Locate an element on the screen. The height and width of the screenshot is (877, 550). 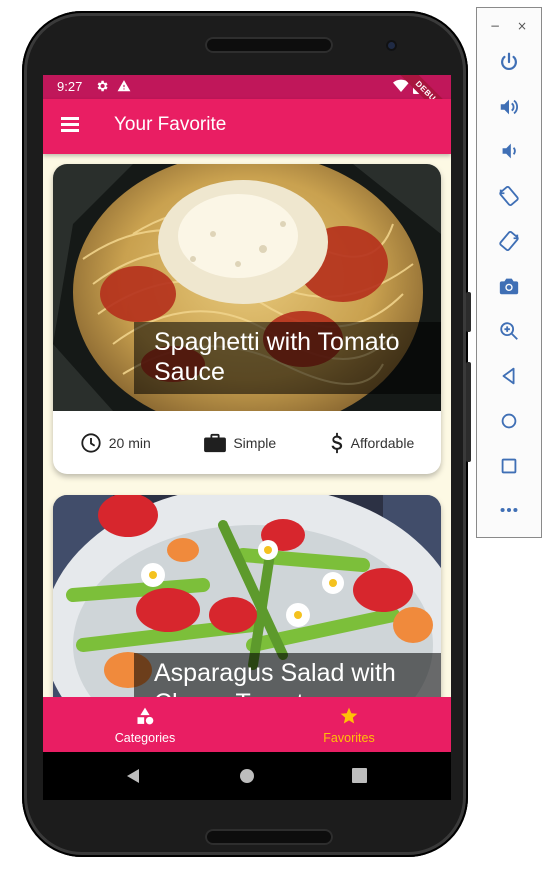
status-time: 9:27 is located at coordinates (70, 86).